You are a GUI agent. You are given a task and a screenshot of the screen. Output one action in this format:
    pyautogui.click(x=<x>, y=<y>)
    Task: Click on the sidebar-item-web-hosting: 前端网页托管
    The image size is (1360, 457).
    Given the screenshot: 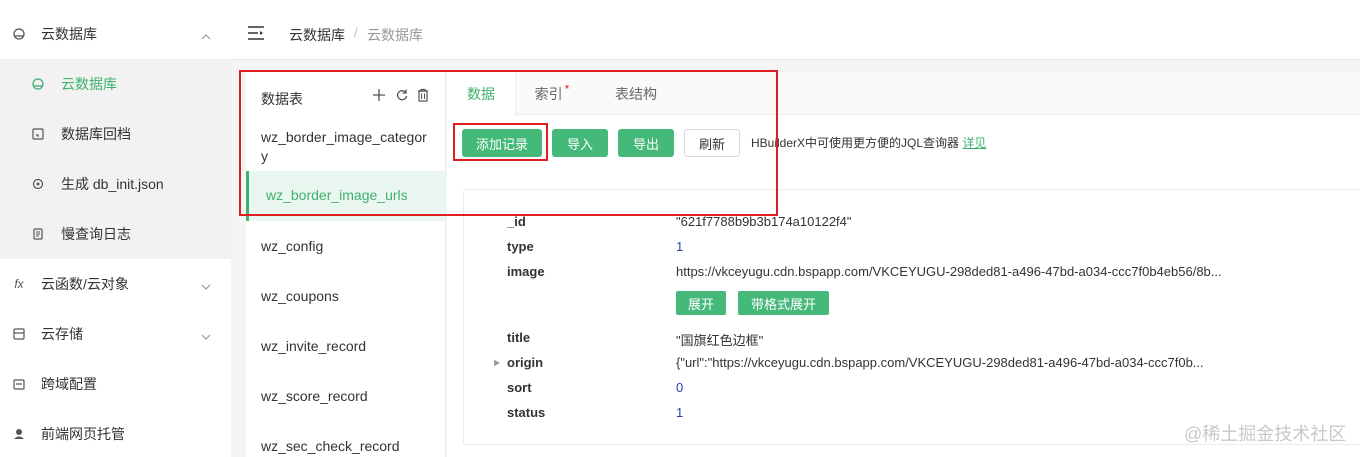 What is the action you would take?
    pyautogui.click(x=115, y=433)
    